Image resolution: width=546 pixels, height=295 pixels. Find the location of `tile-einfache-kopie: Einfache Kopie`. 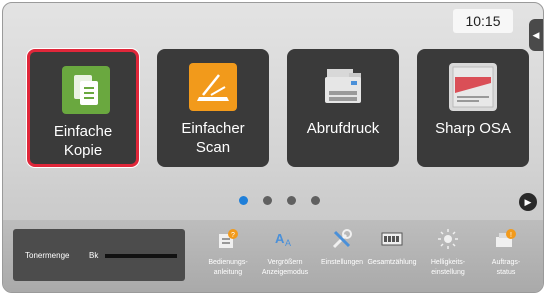

tile-einfache-kopie: Einfache Kopie is located at coordinates (83, 108).